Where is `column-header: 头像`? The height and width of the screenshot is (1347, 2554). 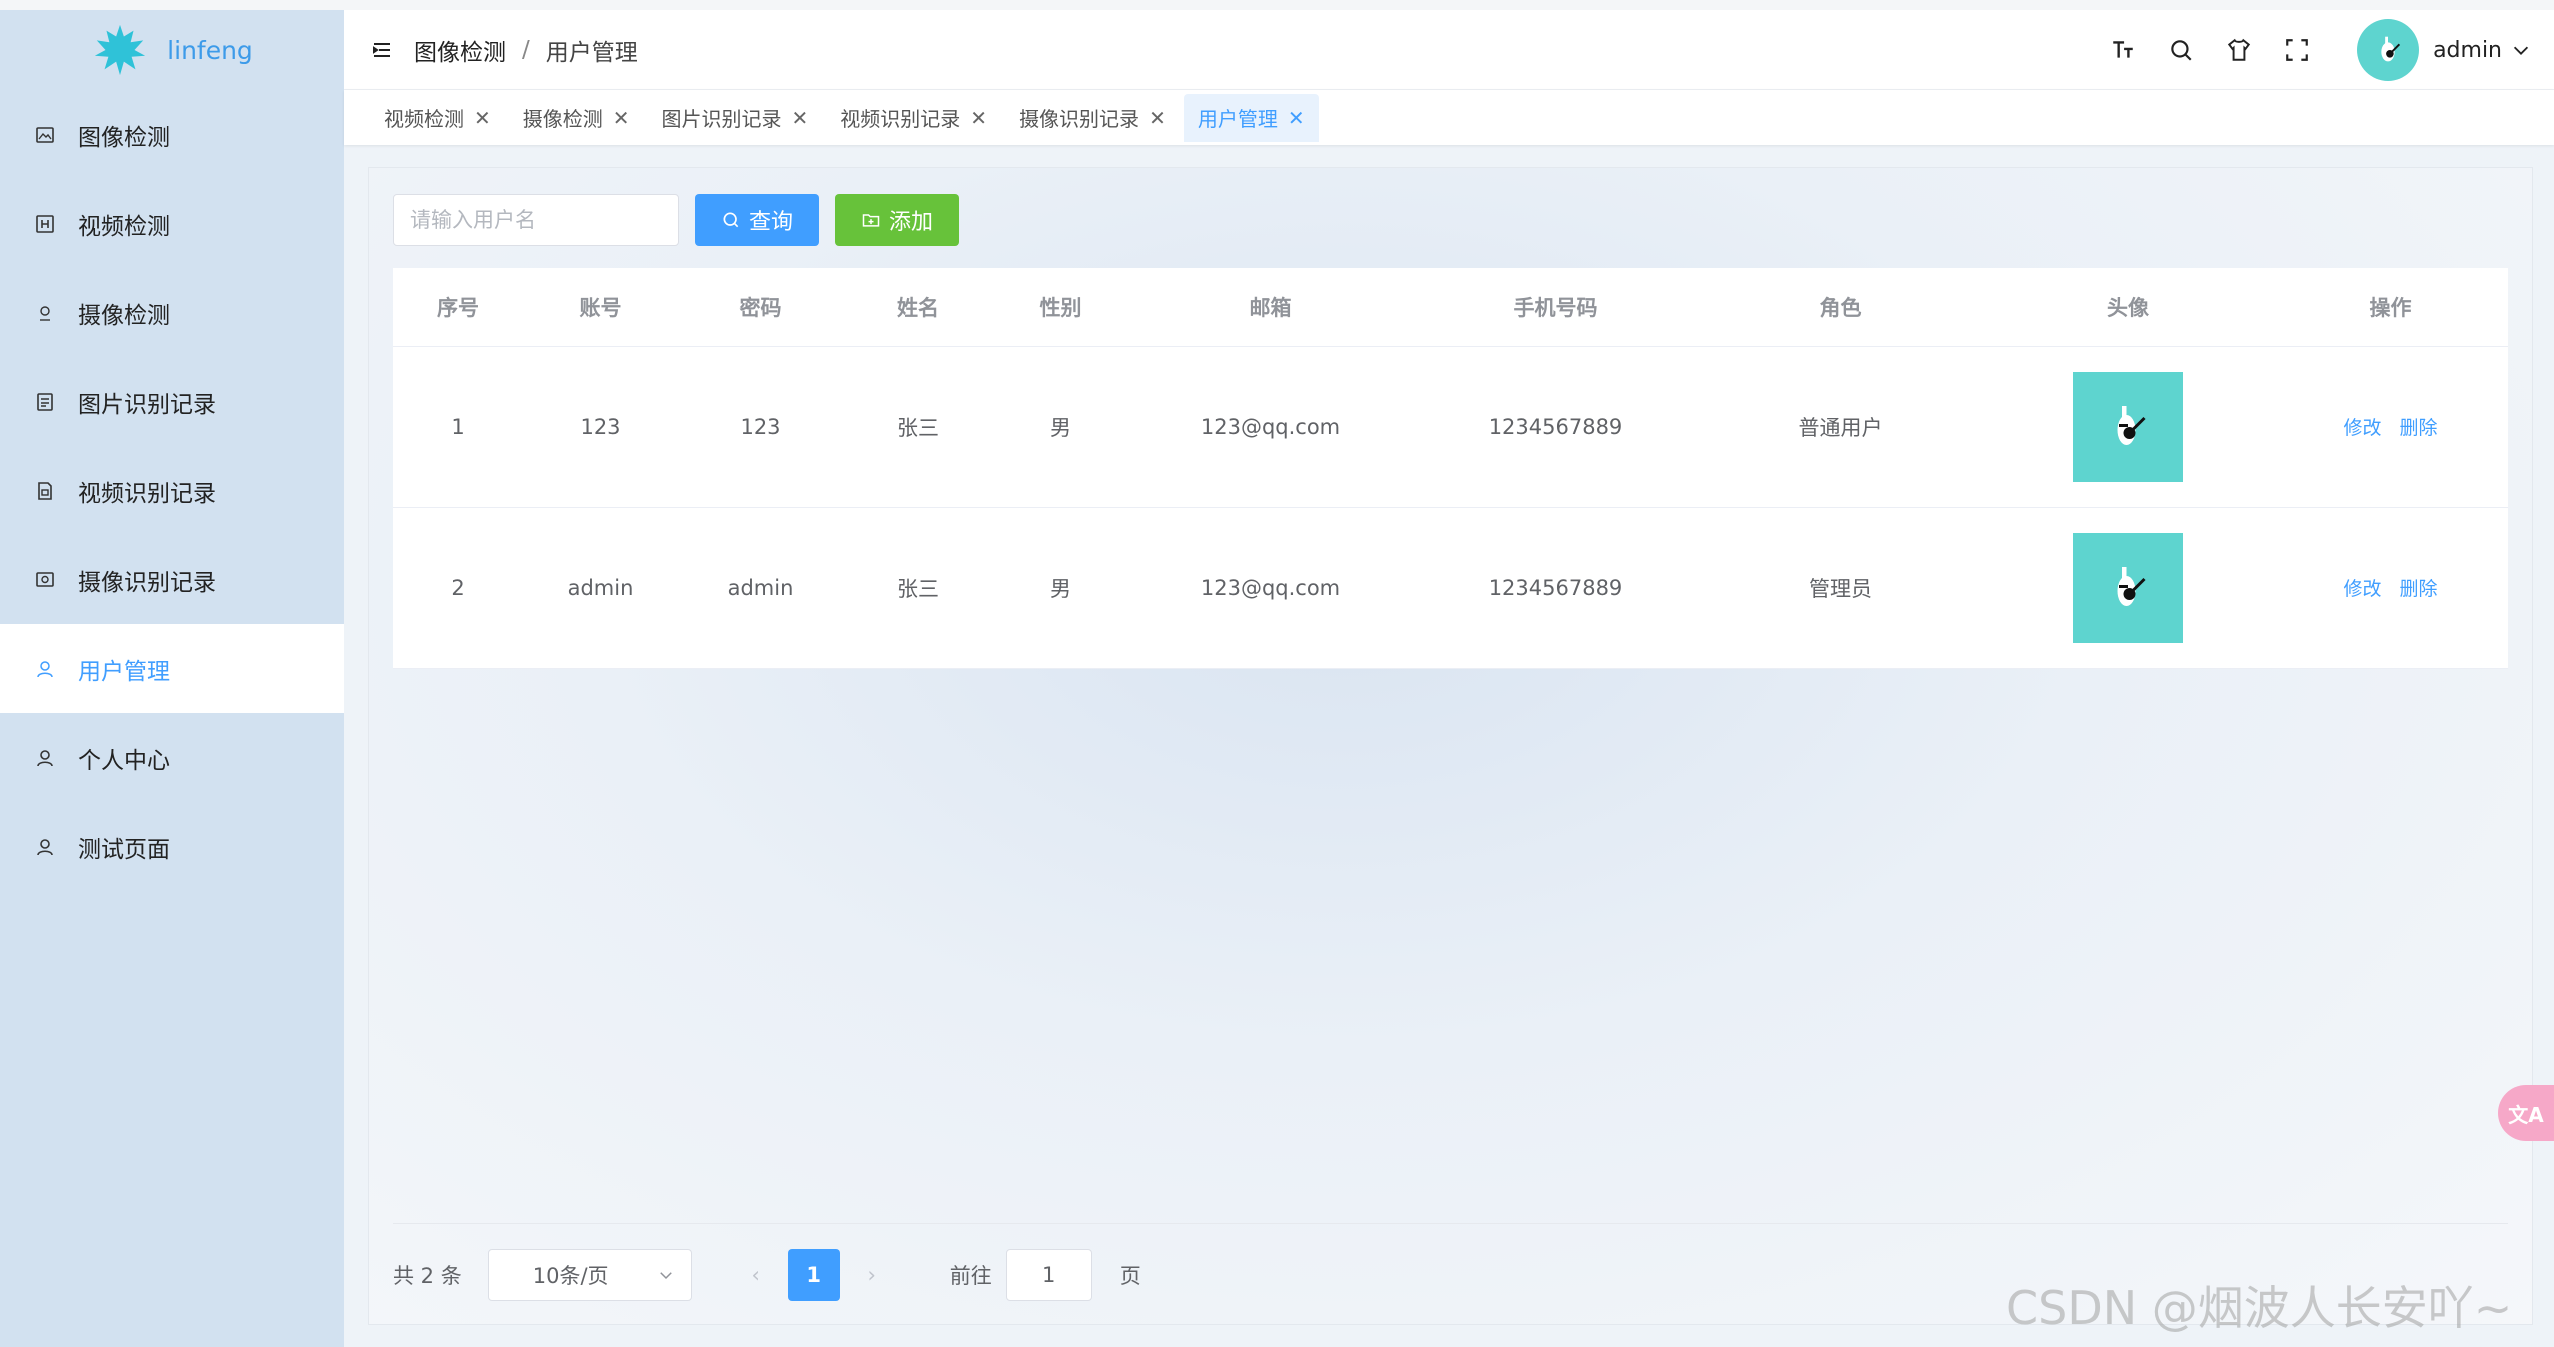
column-header: 头像 is located at coordinates (2128, 307).